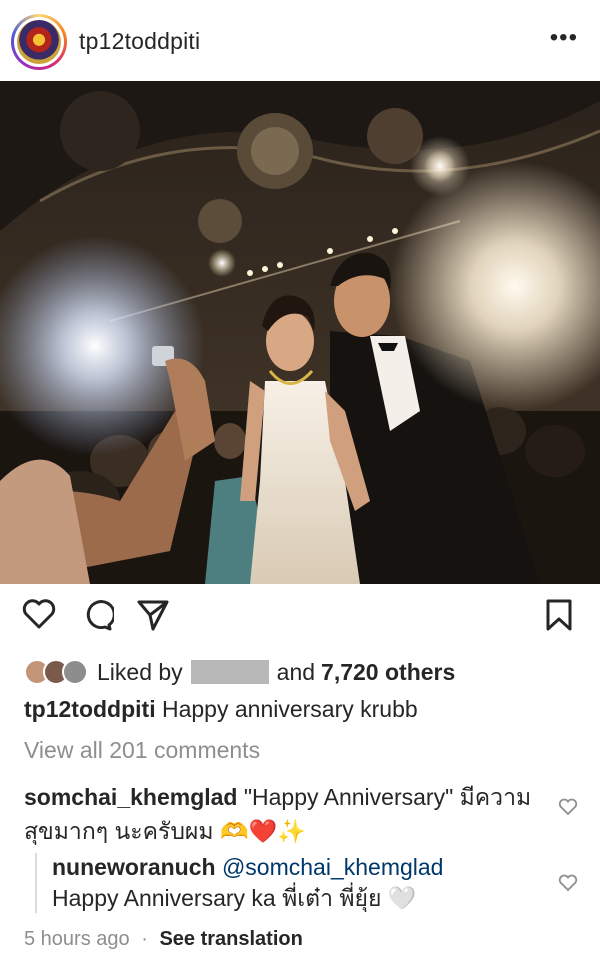 Image resolution: width=600 pixels, height=977 pixels. Describe the element at coordinates (139, 41) in the screenshot. I see `post-username: tp12toddpiti` at that location.